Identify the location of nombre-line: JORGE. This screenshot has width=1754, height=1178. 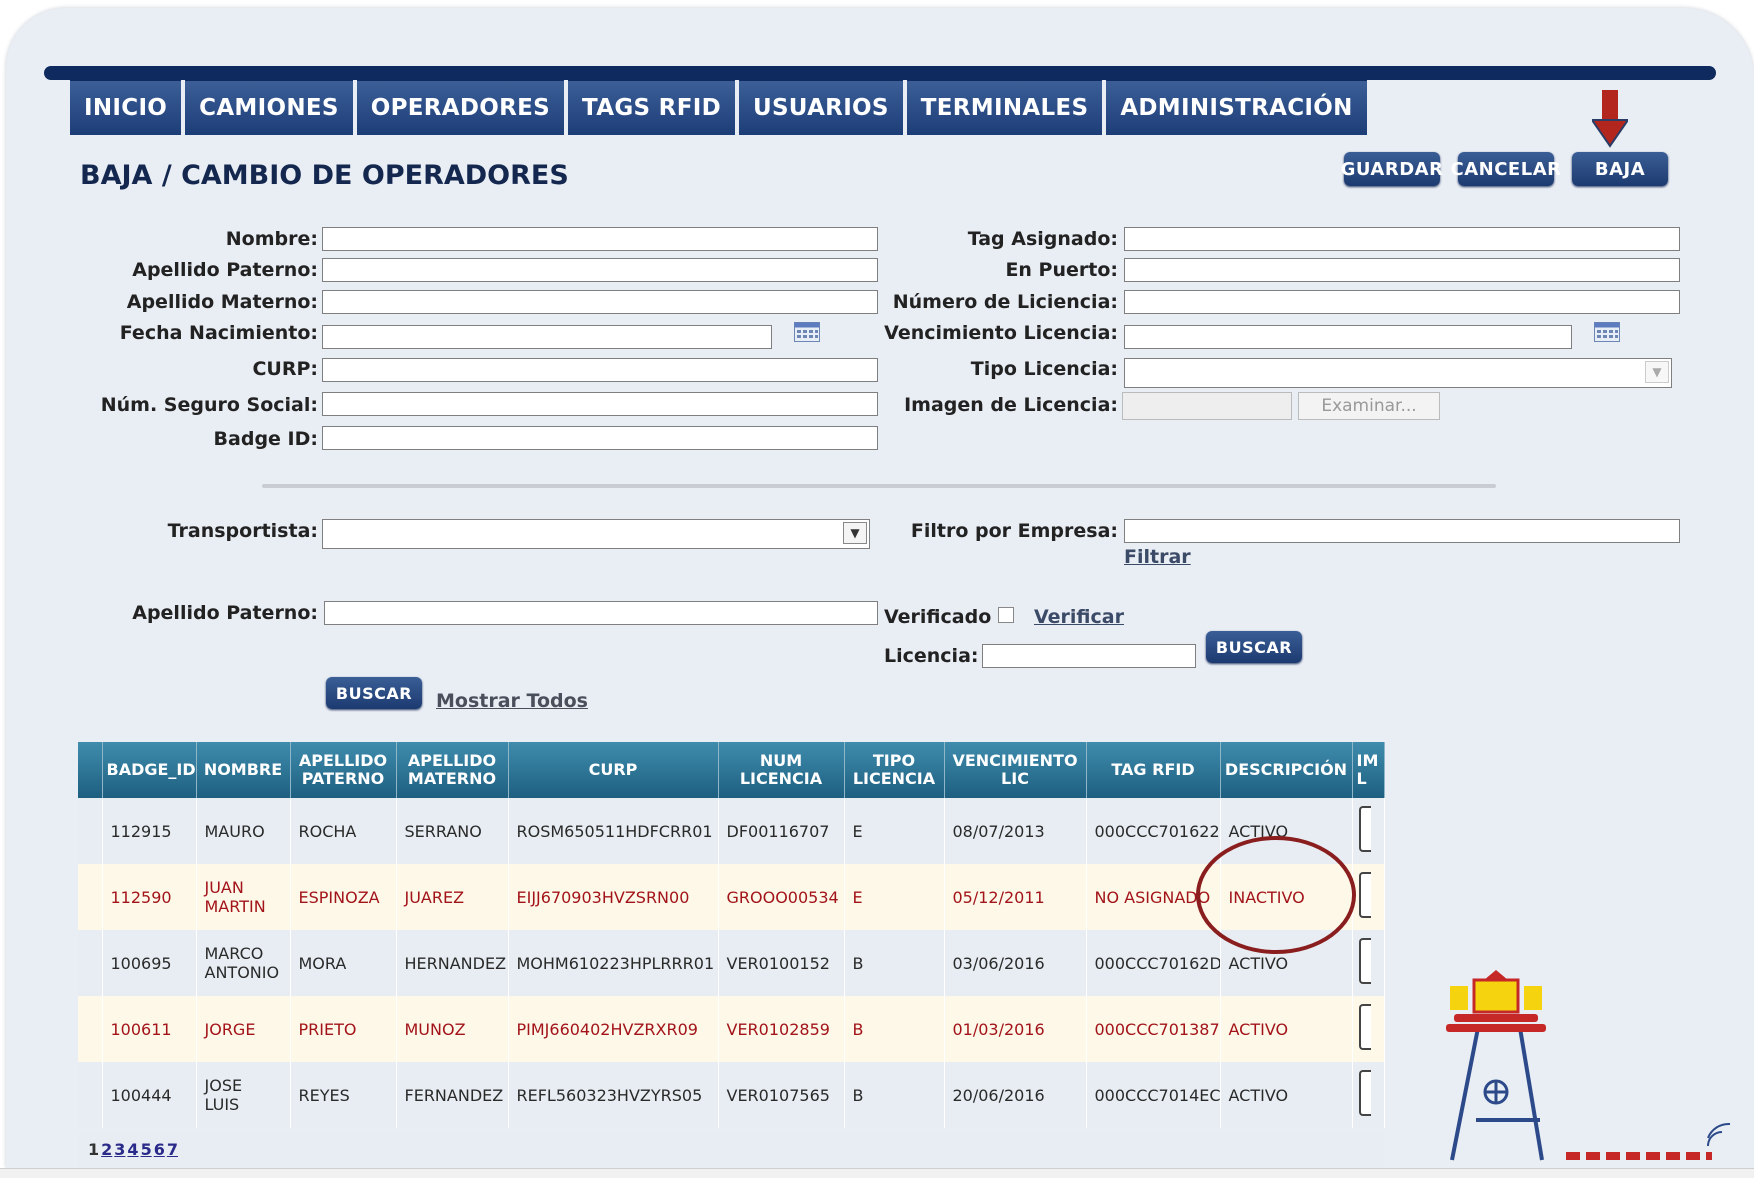
(230, 1029).